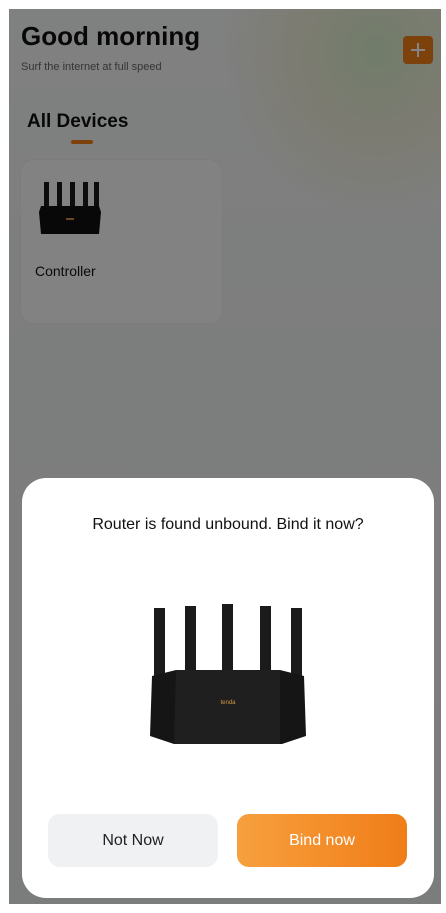 Image resolution: width=446 pixels, height=913 pixels. What do you see at coordinates (228, 674) in the screenshot?
I see `router-image: tenda` at bounding box center [228, 674].